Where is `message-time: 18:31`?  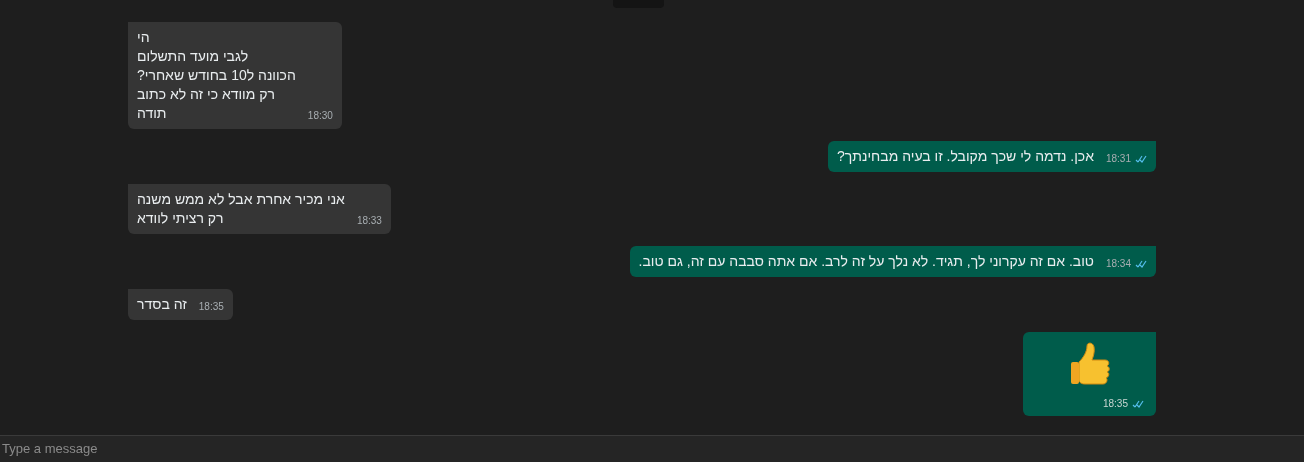 message-time: 18:31 is located at coordinates (1118, 159).